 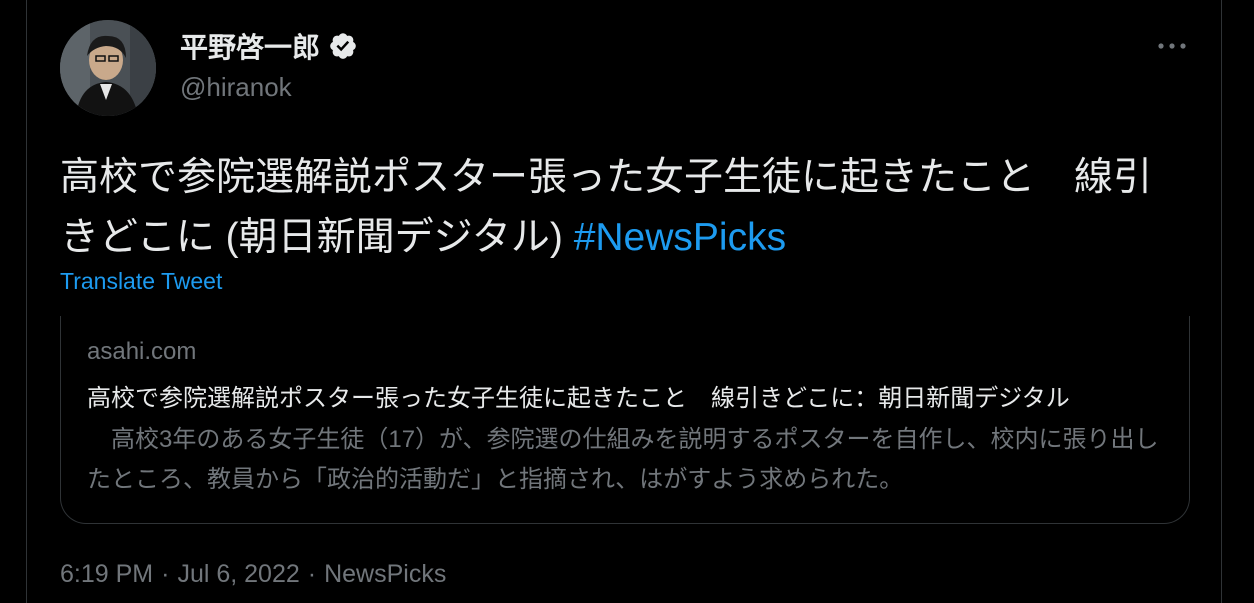 What do you see at coordinates (238, 574) in the screenshot?
I see `tweet-date: Jul 6, 2022` at bounding box center [238, 574].